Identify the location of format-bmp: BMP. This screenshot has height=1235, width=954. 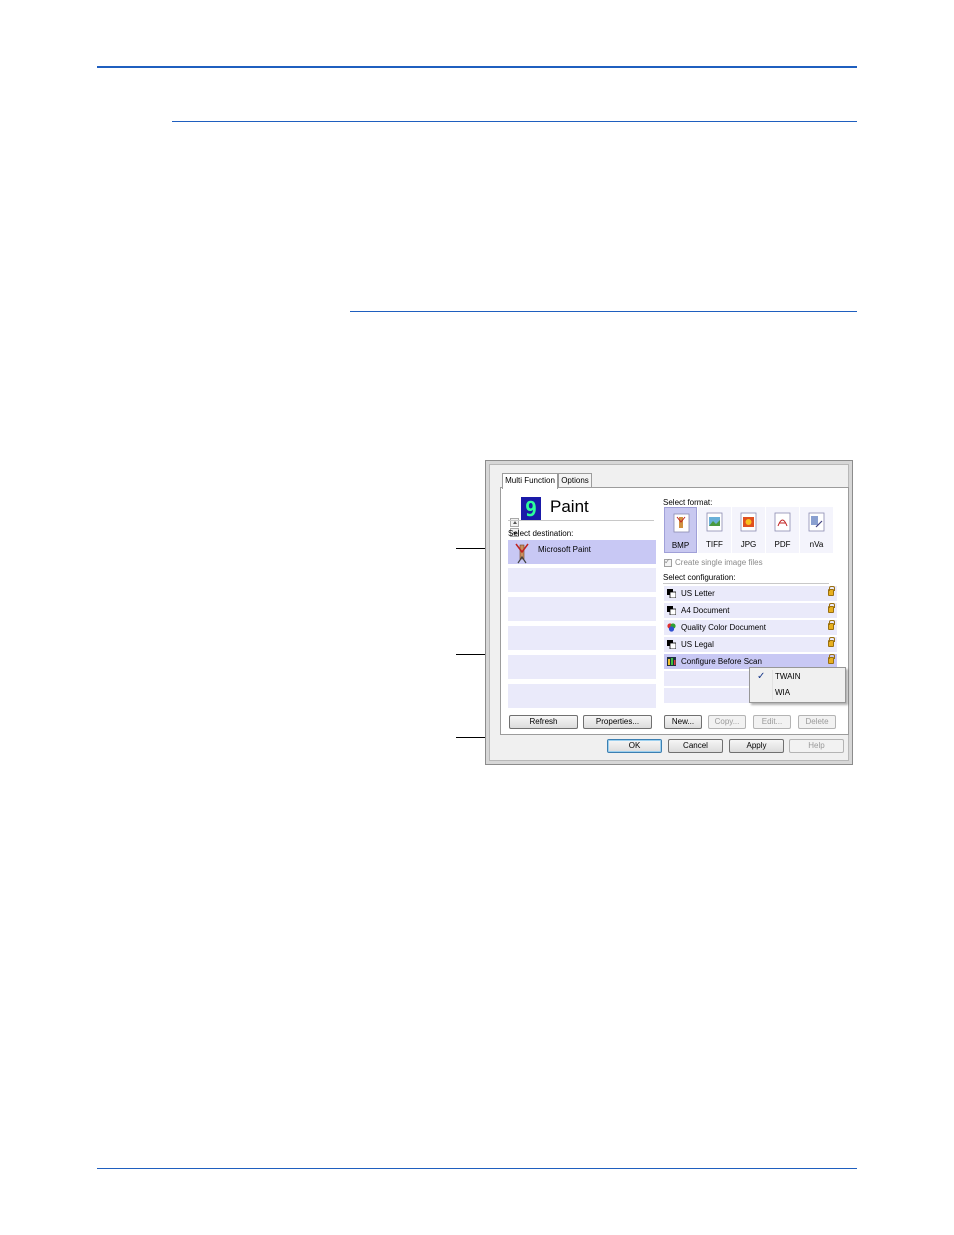
(680, 530).